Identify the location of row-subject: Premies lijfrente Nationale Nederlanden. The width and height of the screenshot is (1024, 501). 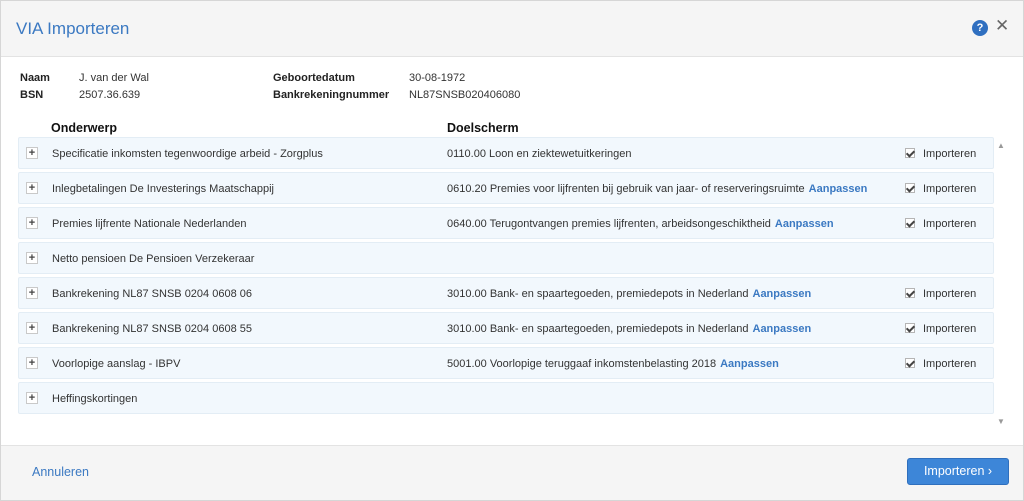
(149, 224).